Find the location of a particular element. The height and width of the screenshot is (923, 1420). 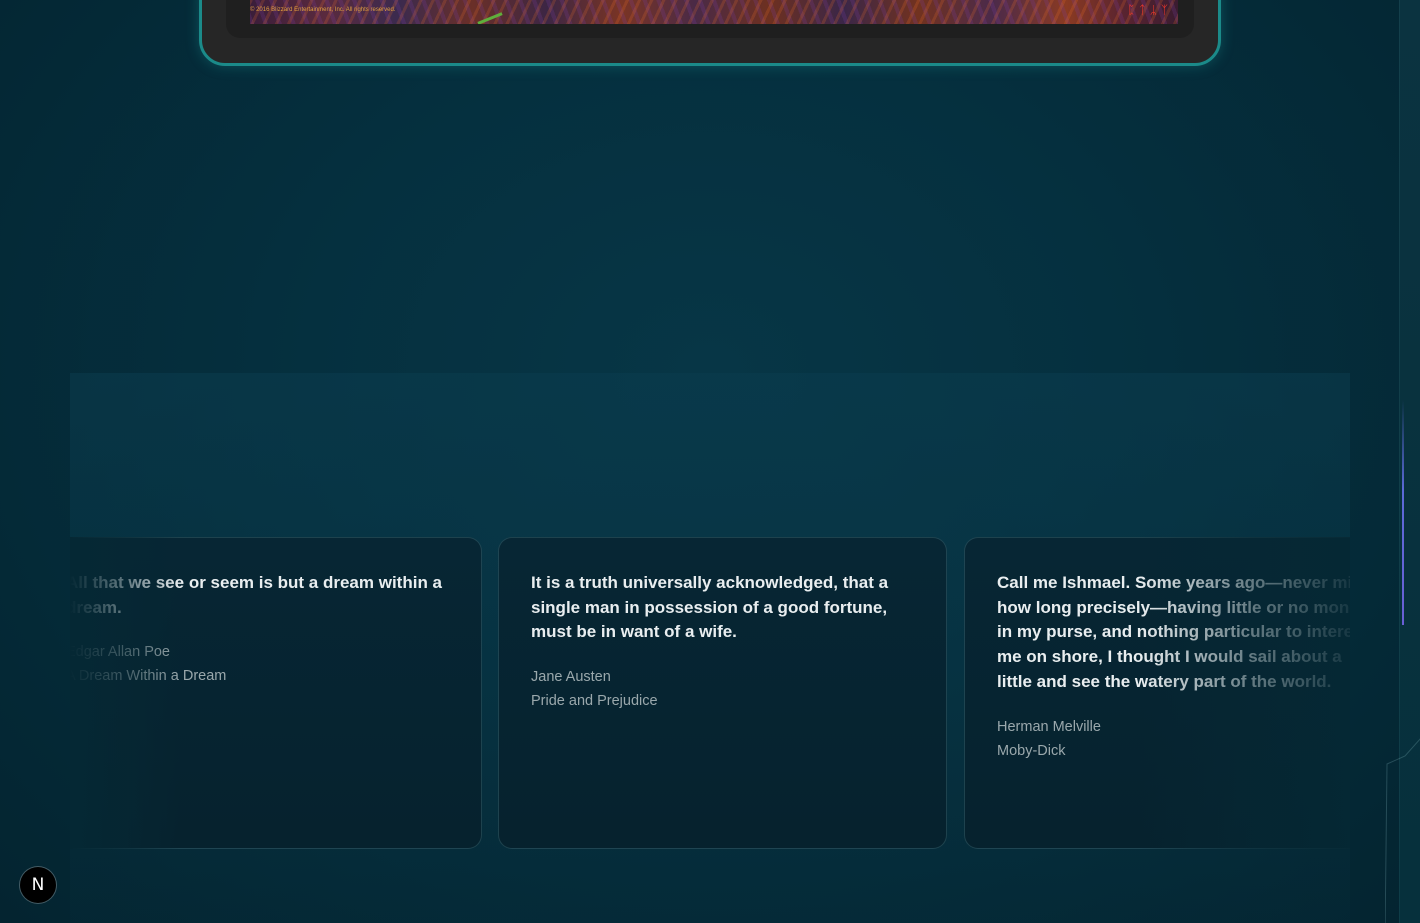

side-rail-accent is located at coordinates (1403, 512).